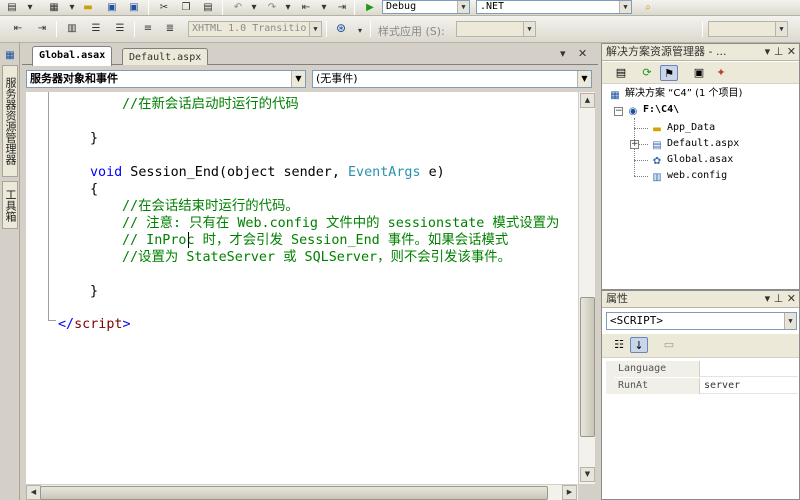  I want to click on property-value: server, so click(749, 386).